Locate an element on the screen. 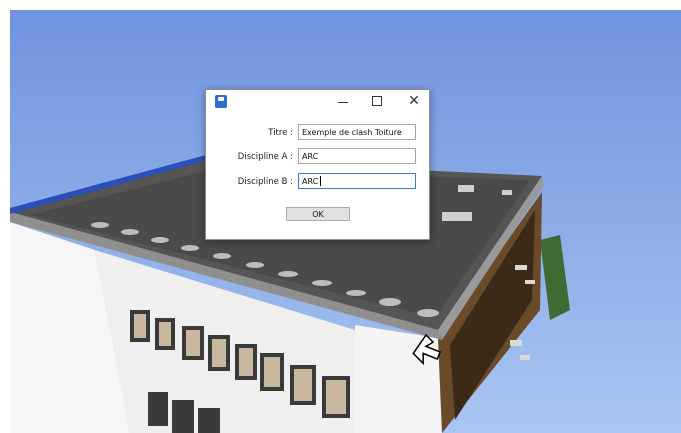 The width and height of the screenshot is (681, 433). discipline-b-row: Discipline B : is located at coordinates (317, 182).